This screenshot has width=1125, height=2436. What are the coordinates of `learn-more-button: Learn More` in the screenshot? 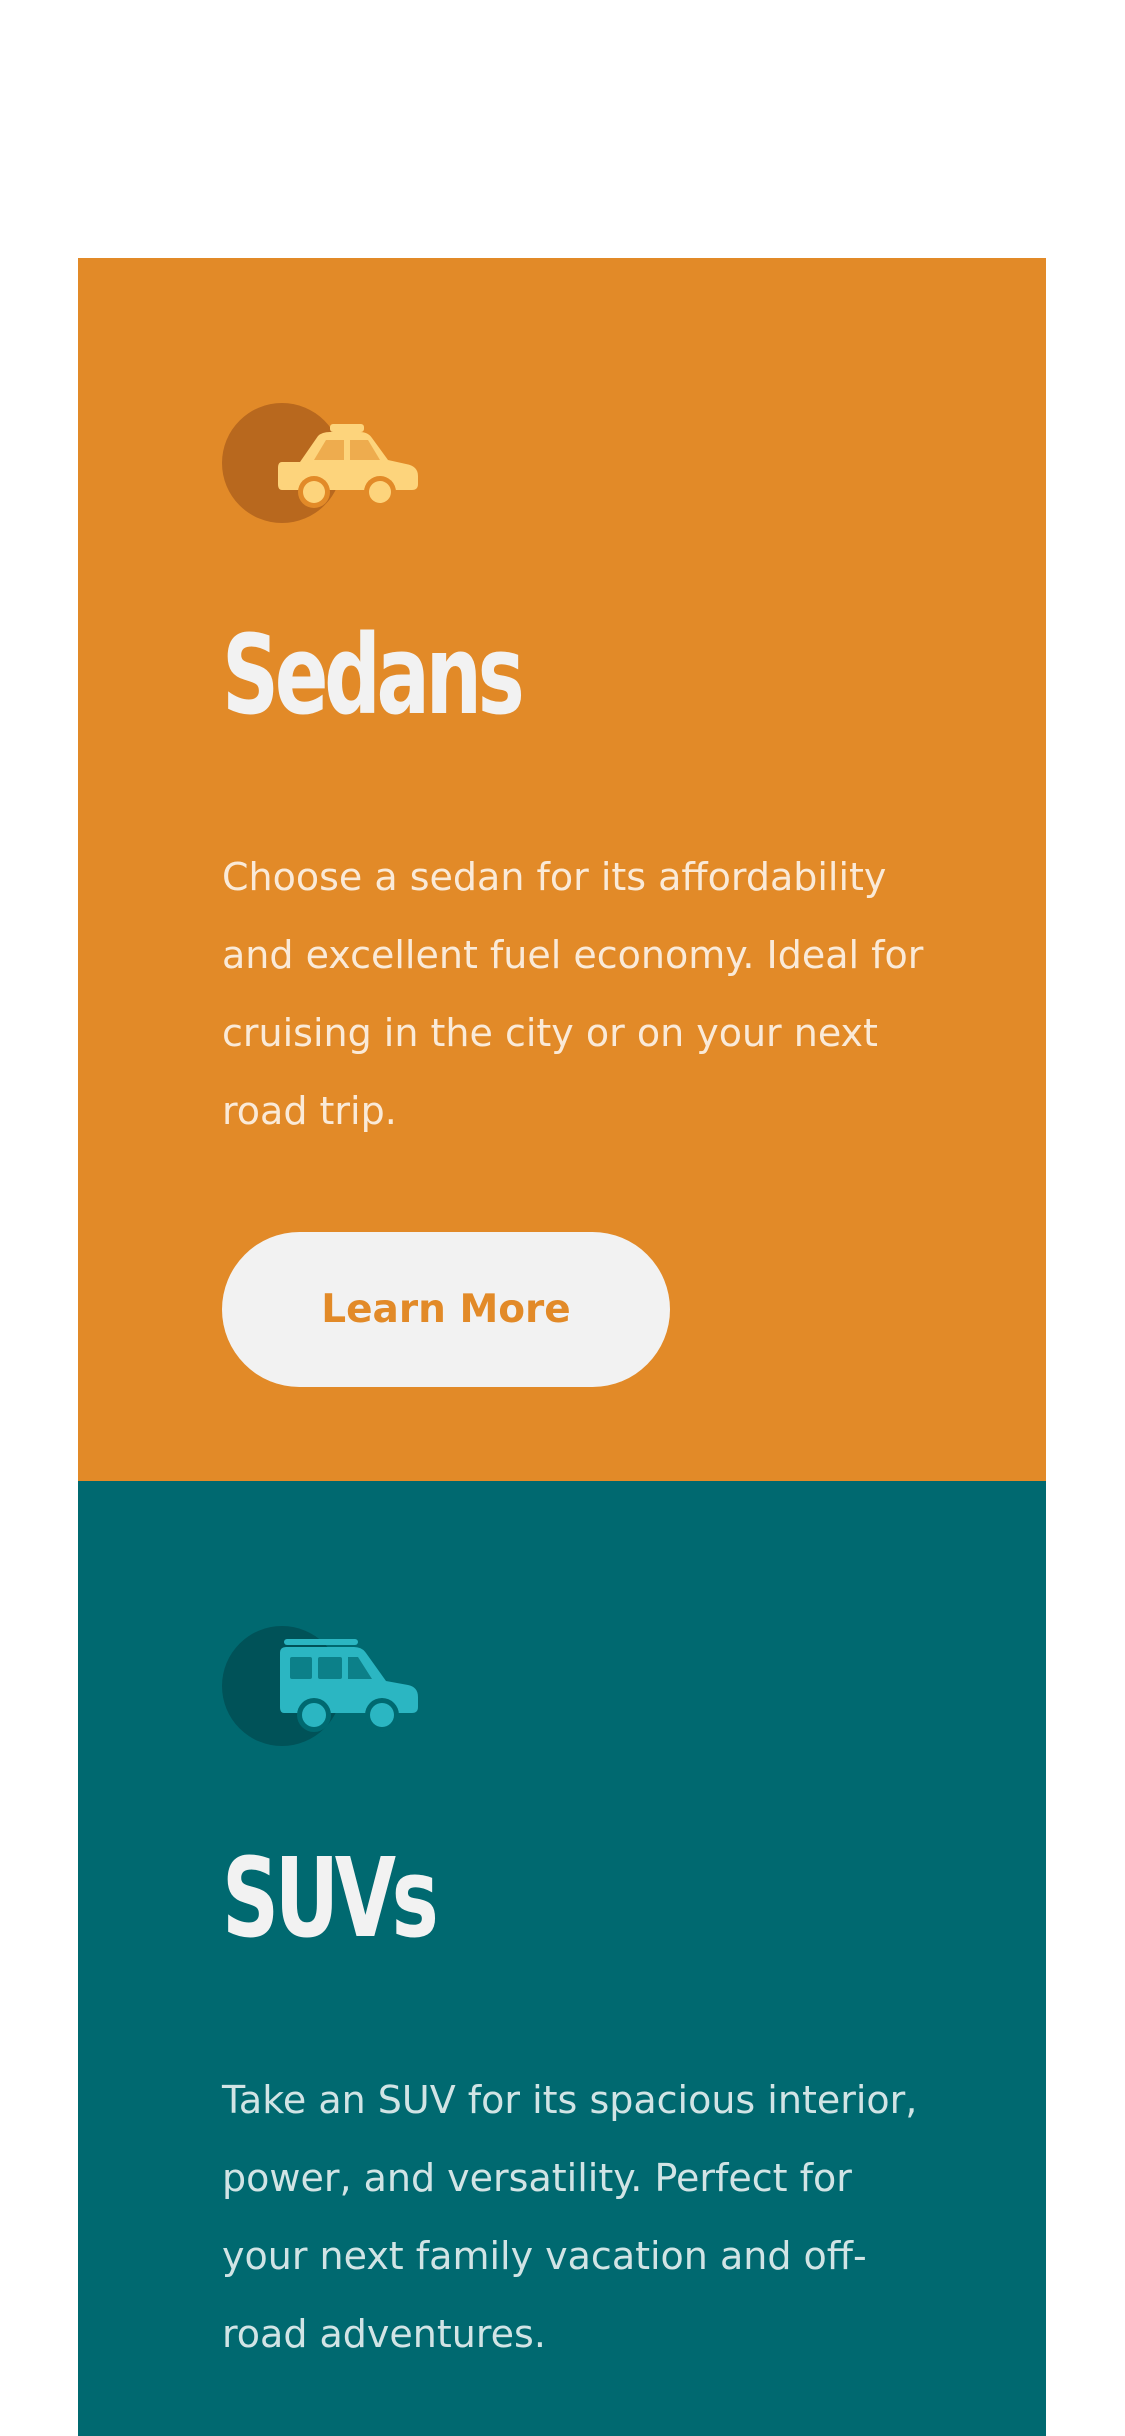 It's located at (446, 1309).